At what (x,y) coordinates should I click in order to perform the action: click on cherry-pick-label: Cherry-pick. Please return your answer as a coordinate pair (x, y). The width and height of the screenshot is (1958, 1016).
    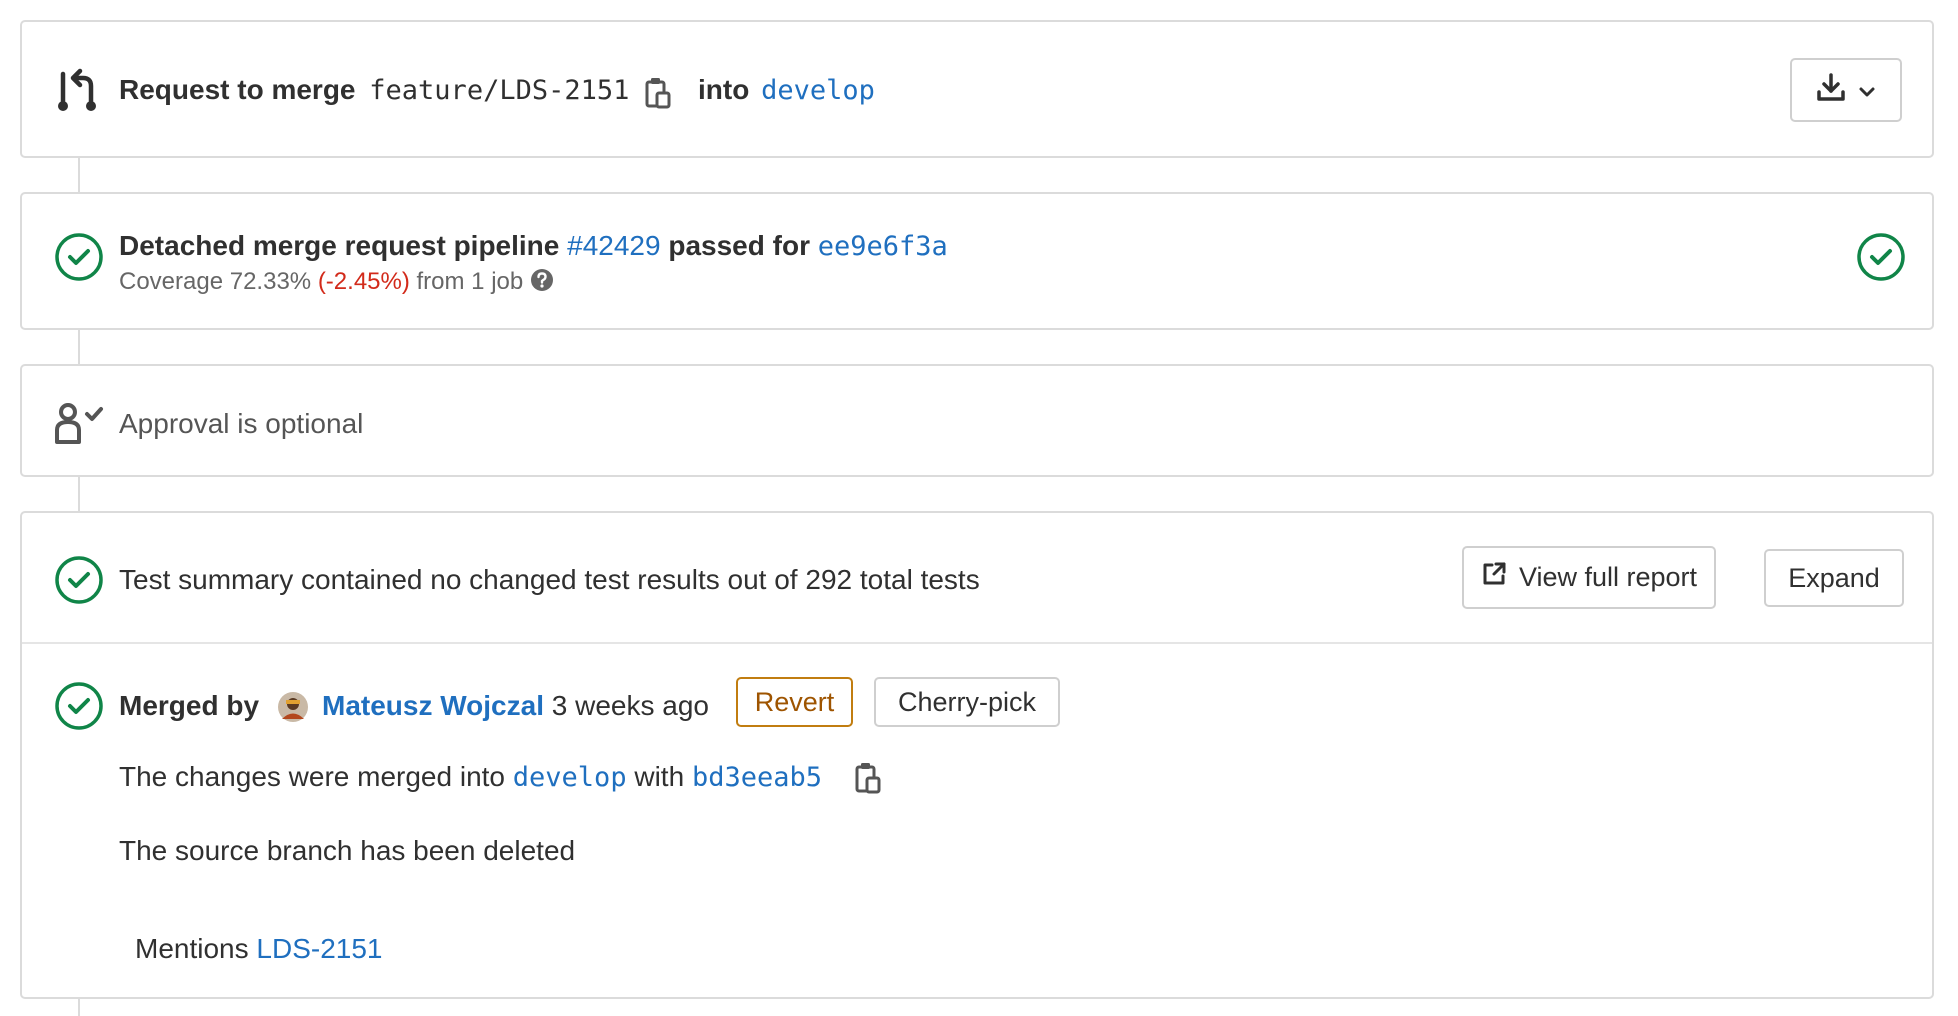
    Looking at the image, I should click on (967, 701).